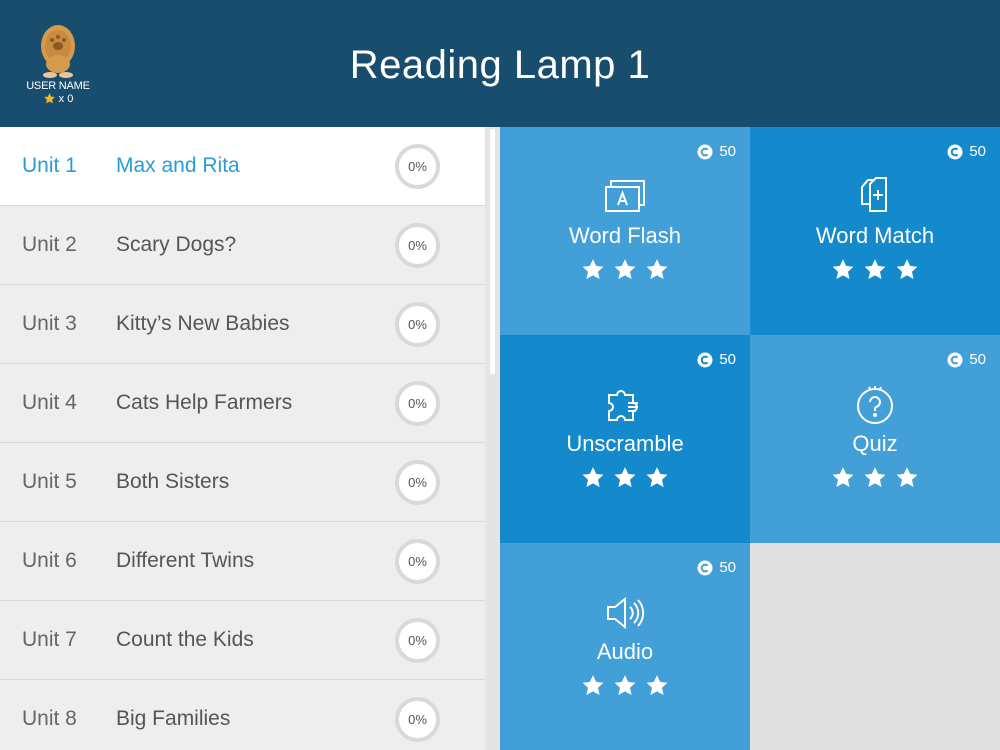  Describe the element at coordinates (492, 438) in the screenshot. I see `unit-list-scrollbar` at that location.